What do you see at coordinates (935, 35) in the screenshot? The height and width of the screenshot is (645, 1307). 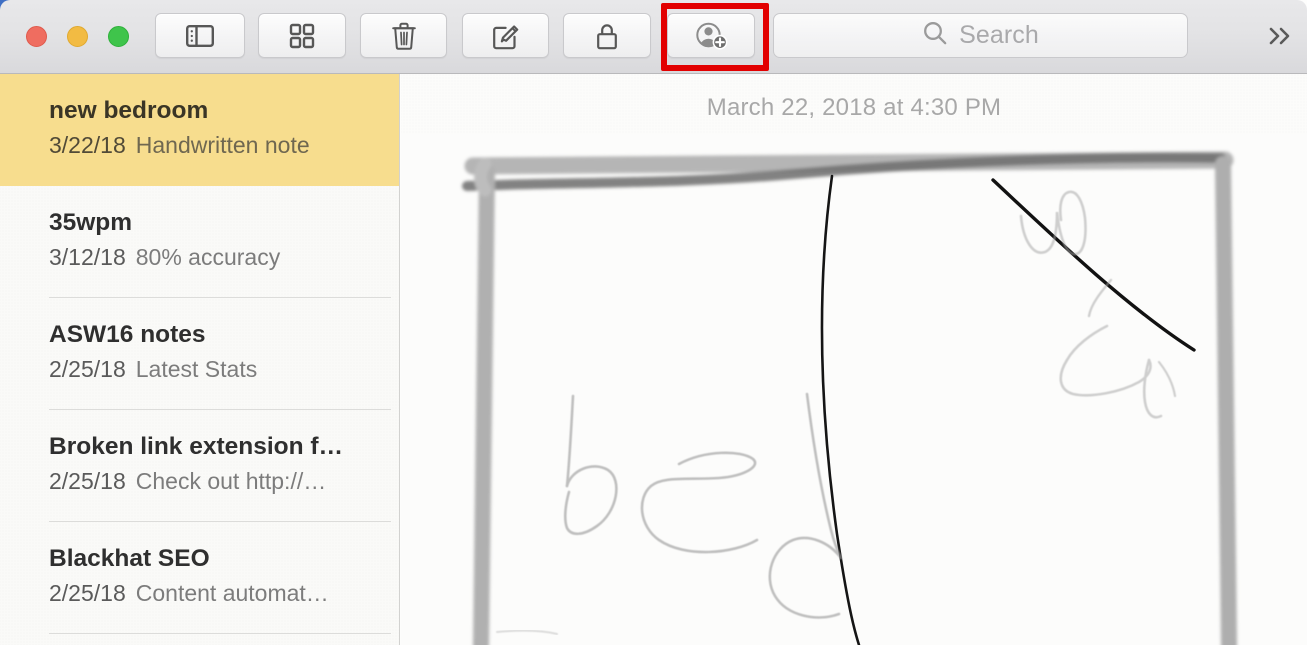 I see `search-icon` at bounding box center [935, 35].